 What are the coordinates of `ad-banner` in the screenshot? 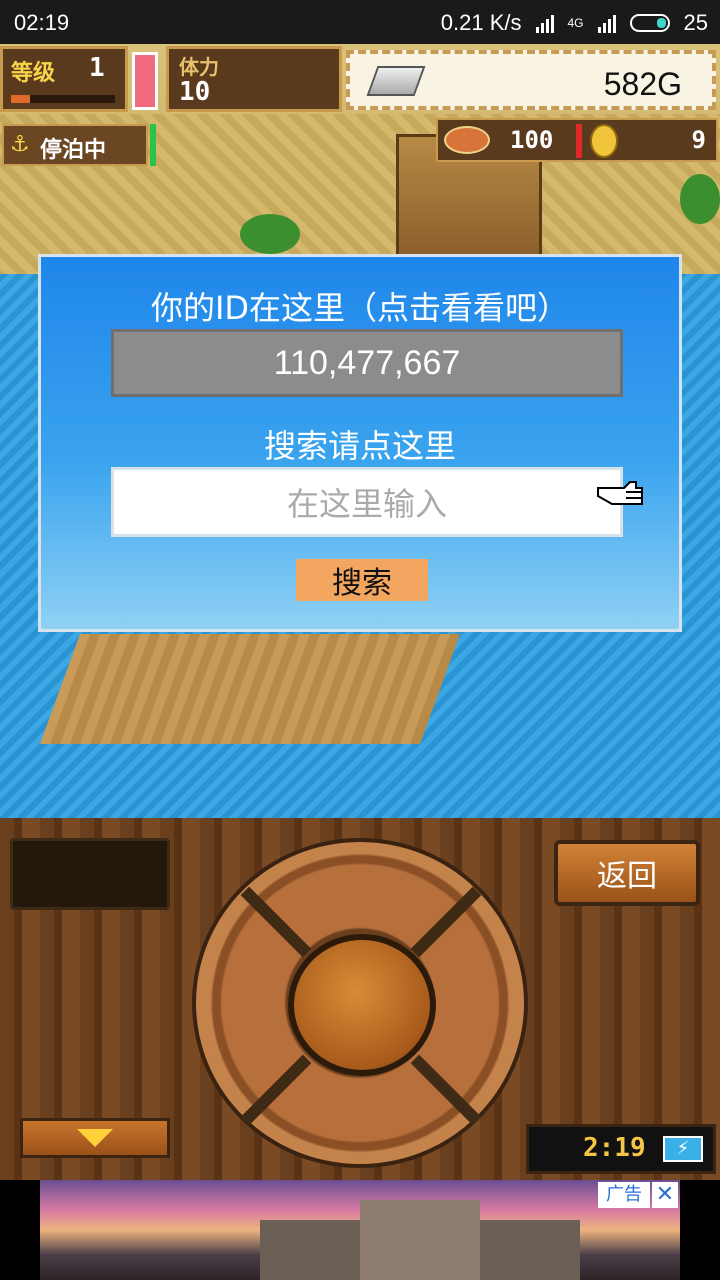 It's located at (360, 1230).